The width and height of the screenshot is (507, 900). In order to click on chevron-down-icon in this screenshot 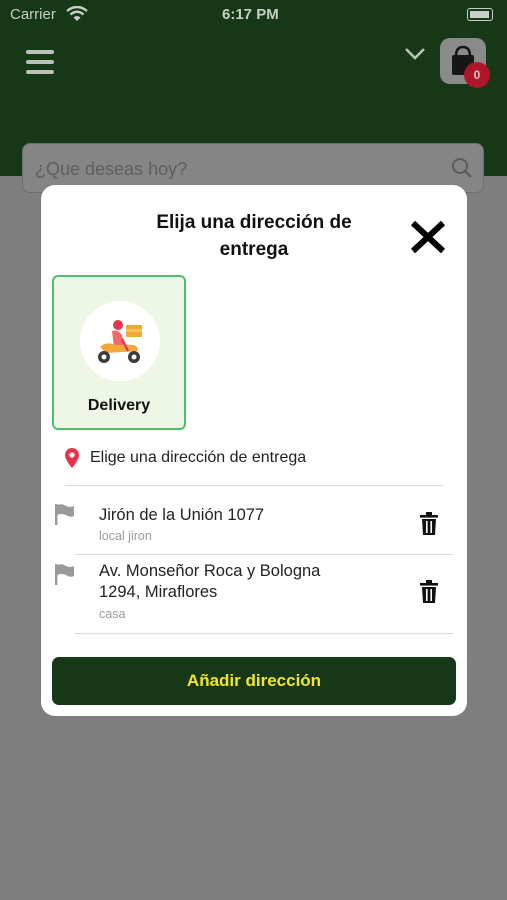, I will do `click(415, 54)`.